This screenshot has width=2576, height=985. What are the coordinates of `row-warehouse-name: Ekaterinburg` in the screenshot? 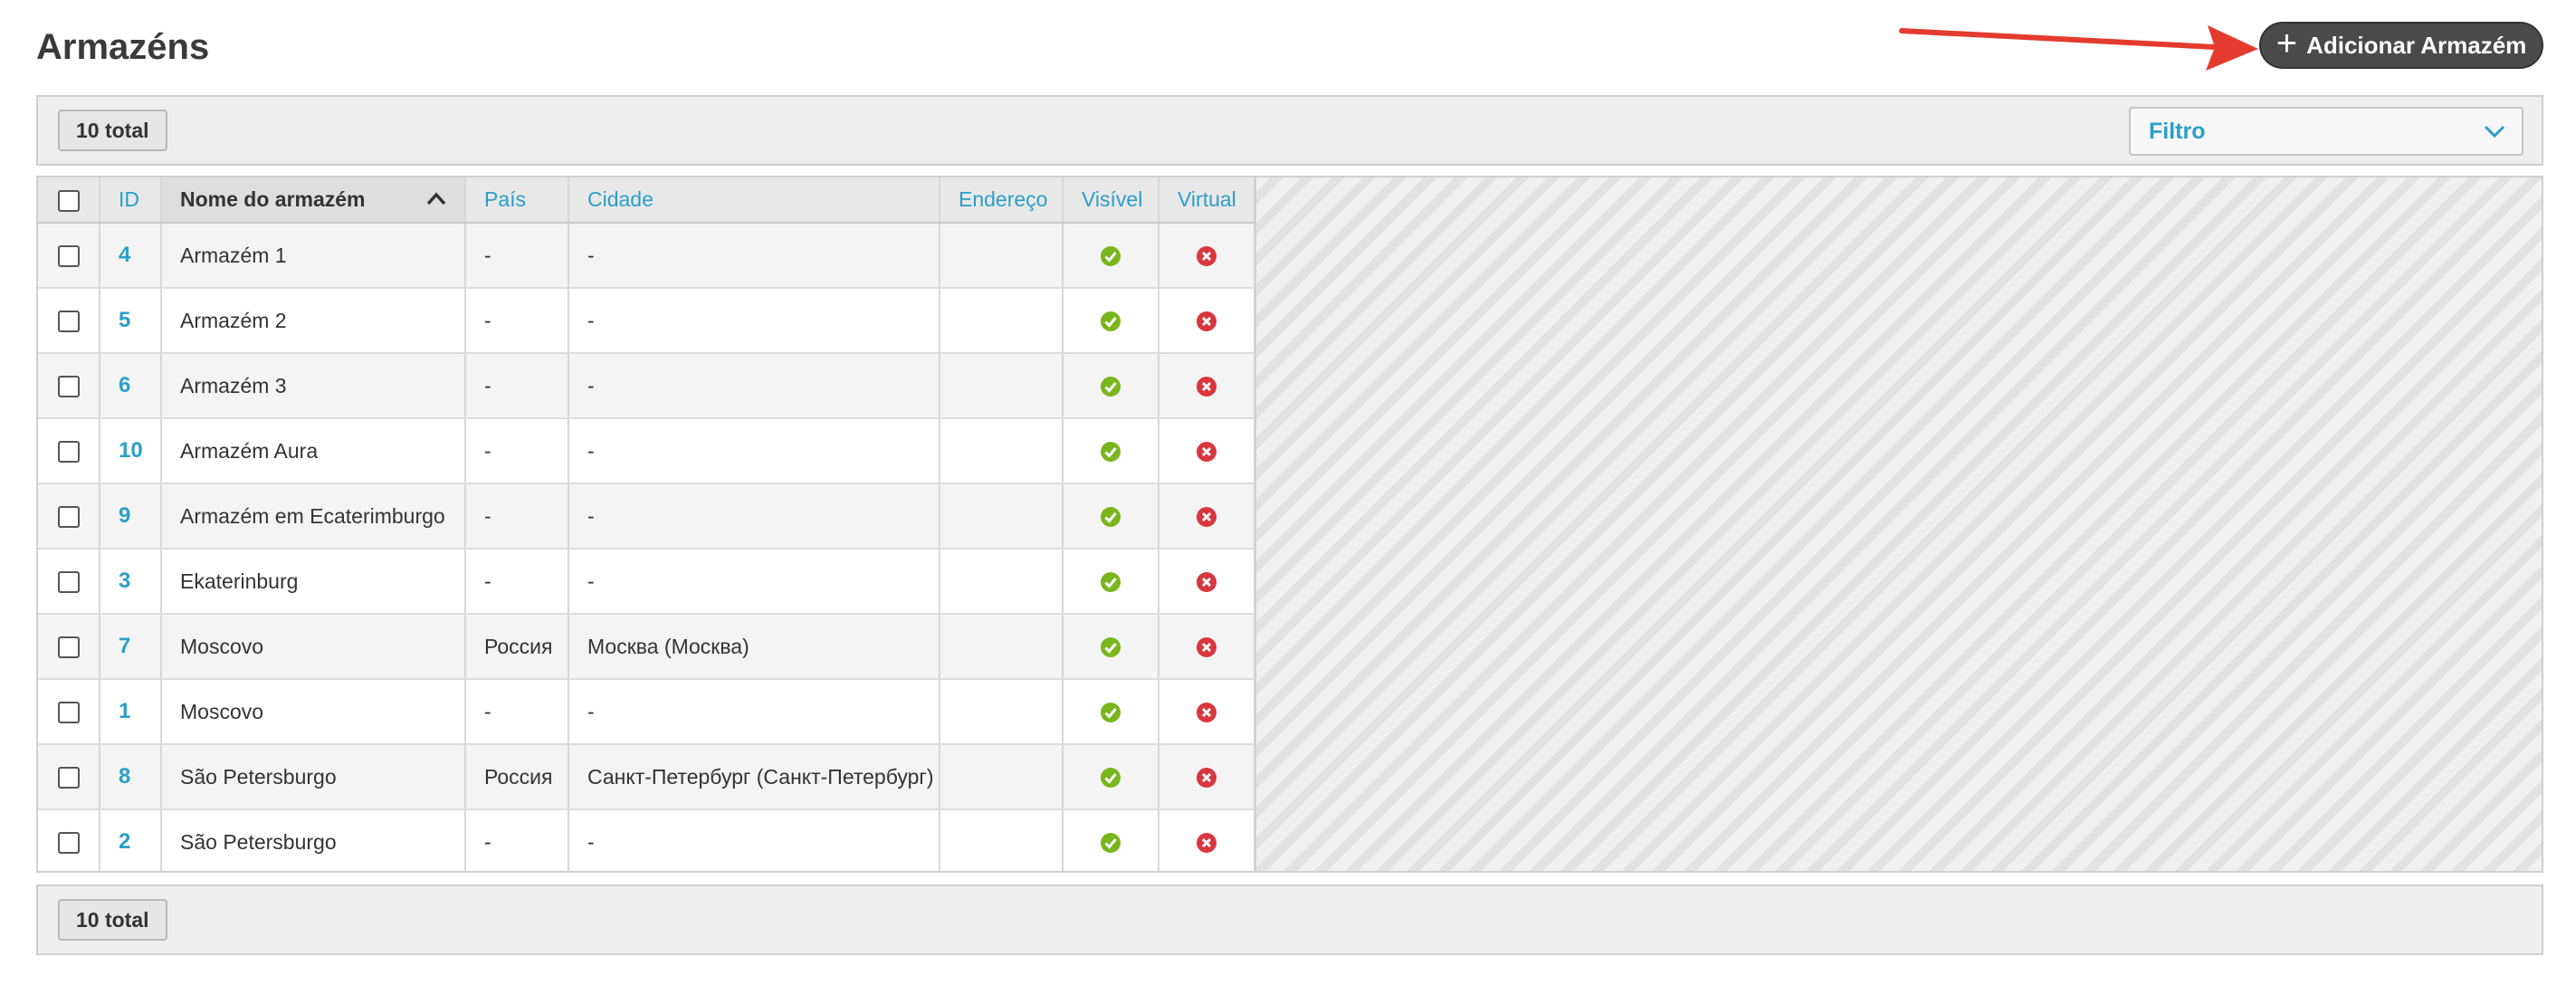 It's located at (313, 582).